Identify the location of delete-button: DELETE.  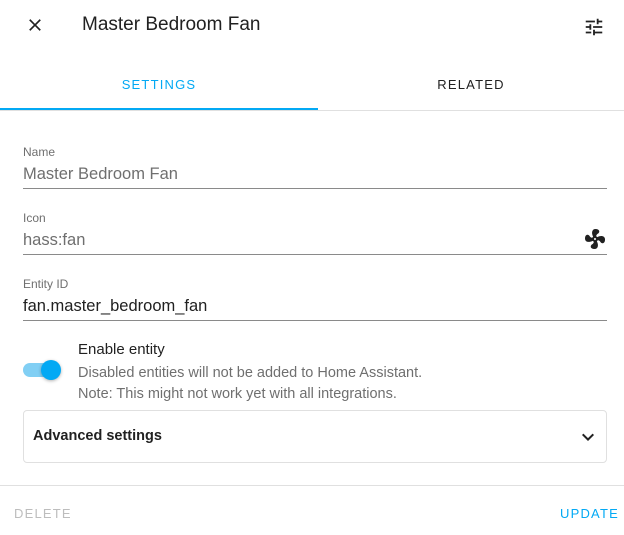
(43, 513).